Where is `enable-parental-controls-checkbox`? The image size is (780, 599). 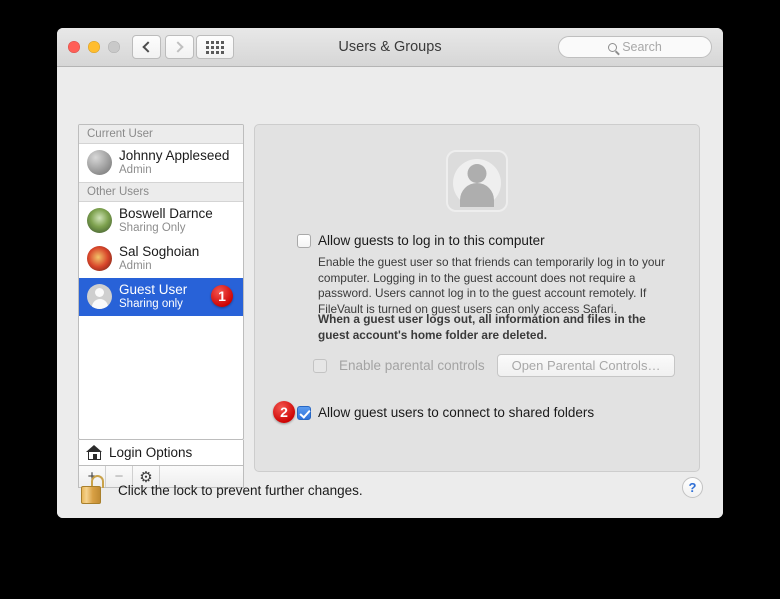
enable-parental-controls-checkbox is located at coordinates (320, 366).